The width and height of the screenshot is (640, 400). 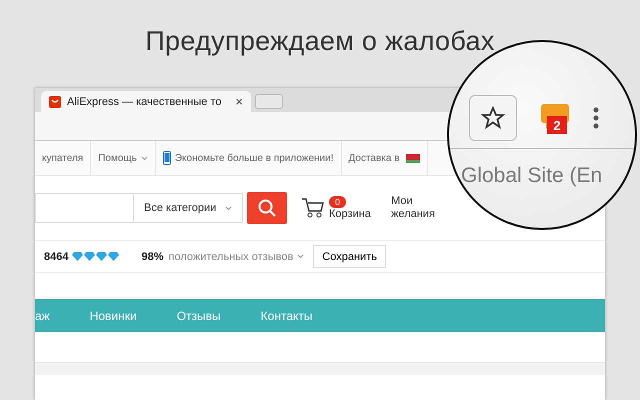 I want to click on search-button, so click(x=267, y=208).